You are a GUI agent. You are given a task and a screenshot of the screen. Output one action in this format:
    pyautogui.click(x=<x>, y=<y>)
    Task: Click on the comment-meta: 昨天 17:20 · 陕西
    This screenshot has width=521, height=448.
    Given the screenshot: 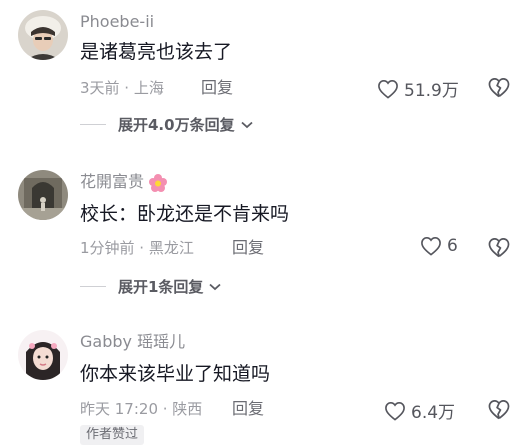 What is the action you would take?
    pyautogui.click(x=141, y=409)
    